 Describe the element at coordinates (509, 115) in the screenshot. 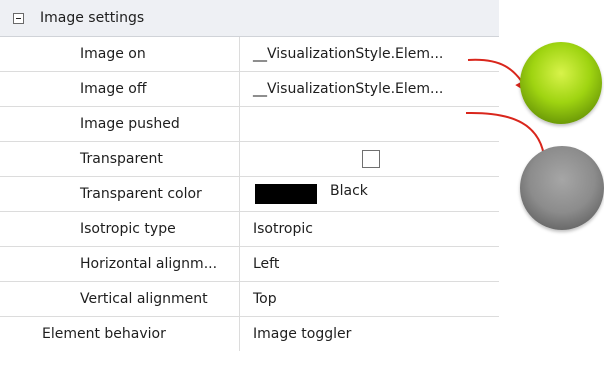

I see `annotation-arrows` at that location.